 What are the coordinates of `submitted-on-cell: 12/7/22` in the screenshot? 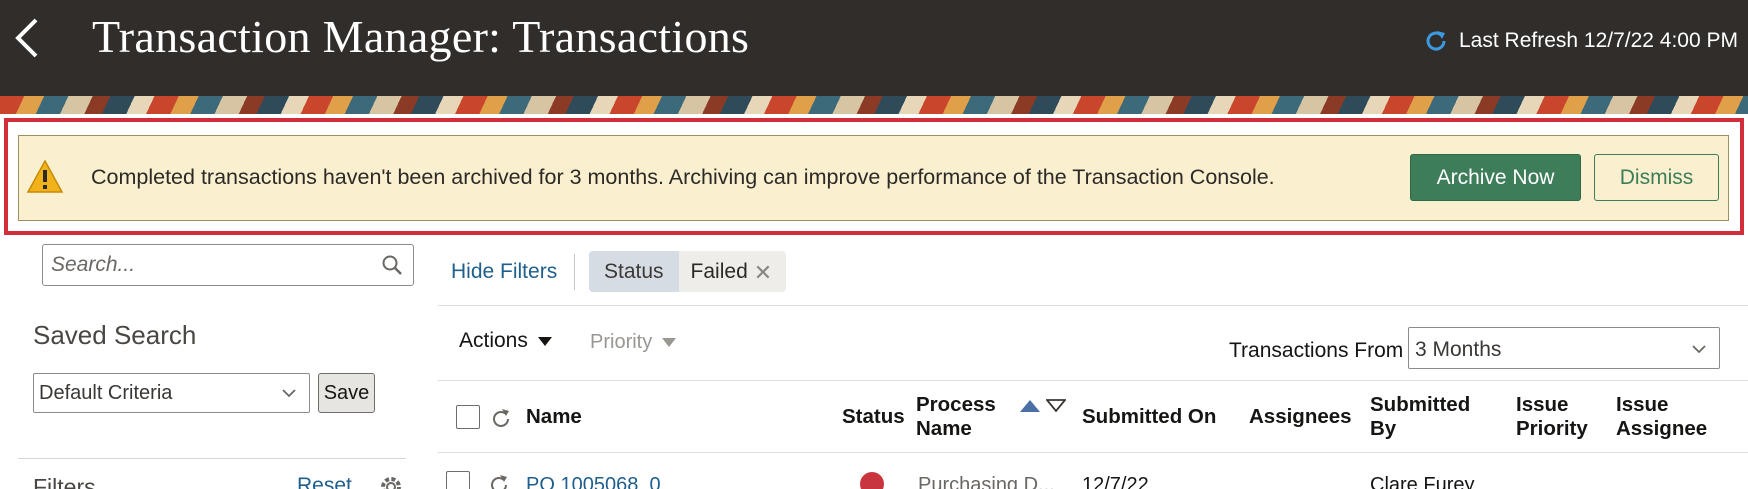 It's located at (1115, 481).